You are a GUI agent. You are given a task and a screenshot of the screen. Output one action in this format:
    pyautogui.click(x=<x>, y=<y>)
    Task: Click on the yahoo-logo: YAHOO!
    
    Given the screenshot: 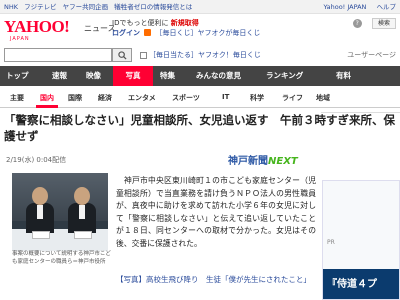 What is the action you would take?
    pyautogui.click(x=37, y=26)
    